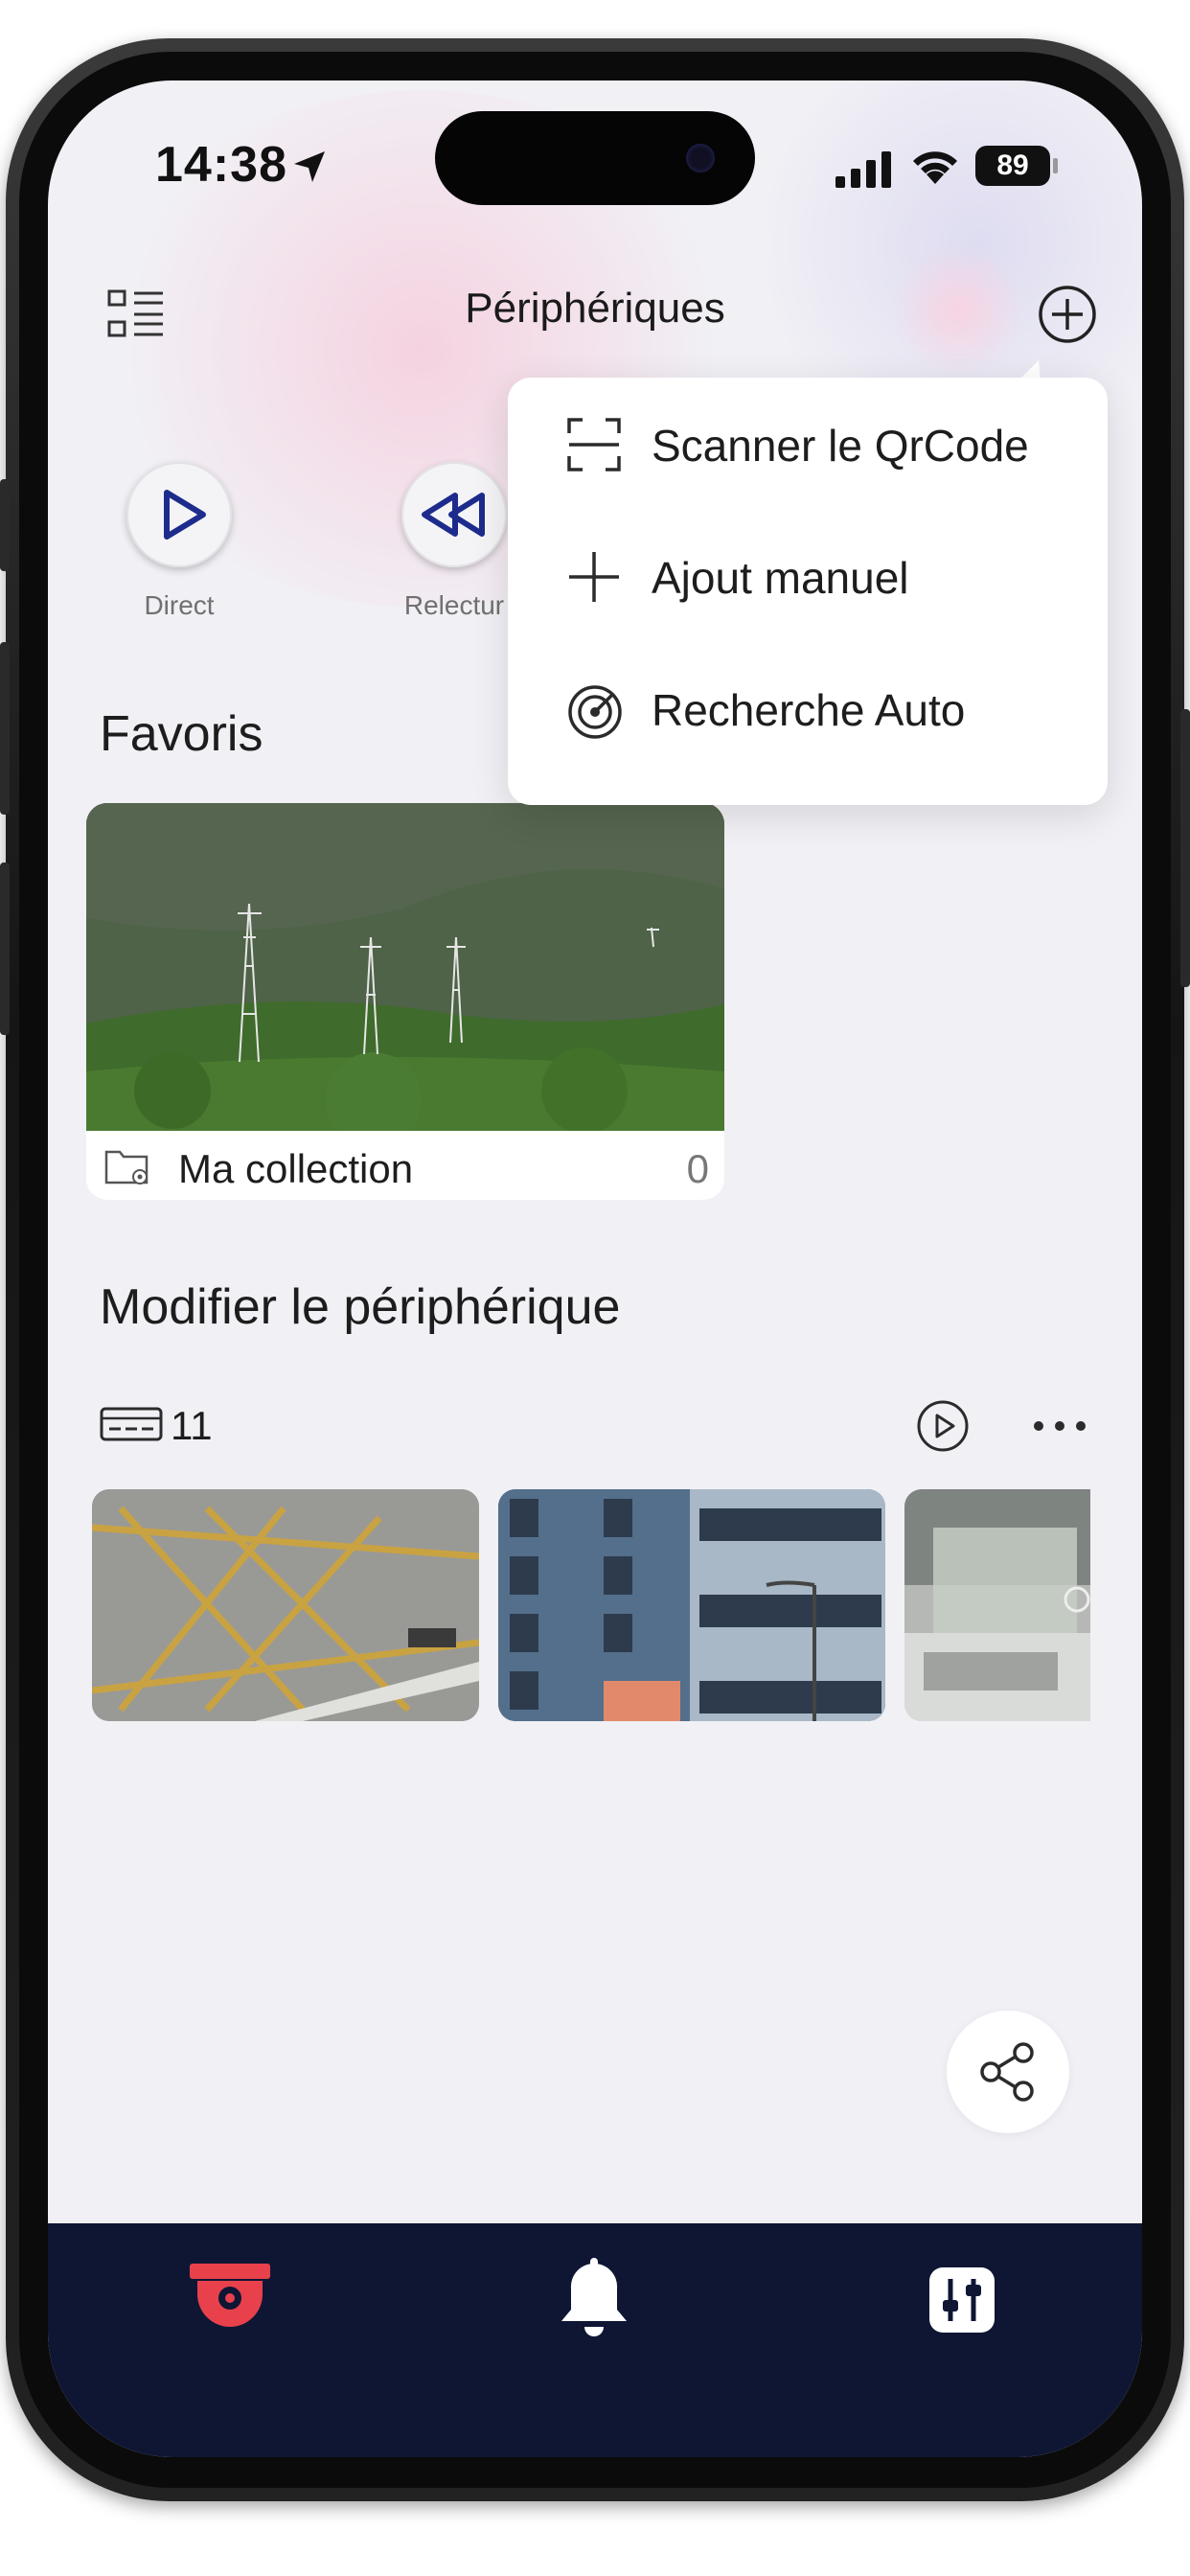  Describe the element at coordinates (780, 578) in the screenshot. I see `menu-label: Ajout manuel` at that location.